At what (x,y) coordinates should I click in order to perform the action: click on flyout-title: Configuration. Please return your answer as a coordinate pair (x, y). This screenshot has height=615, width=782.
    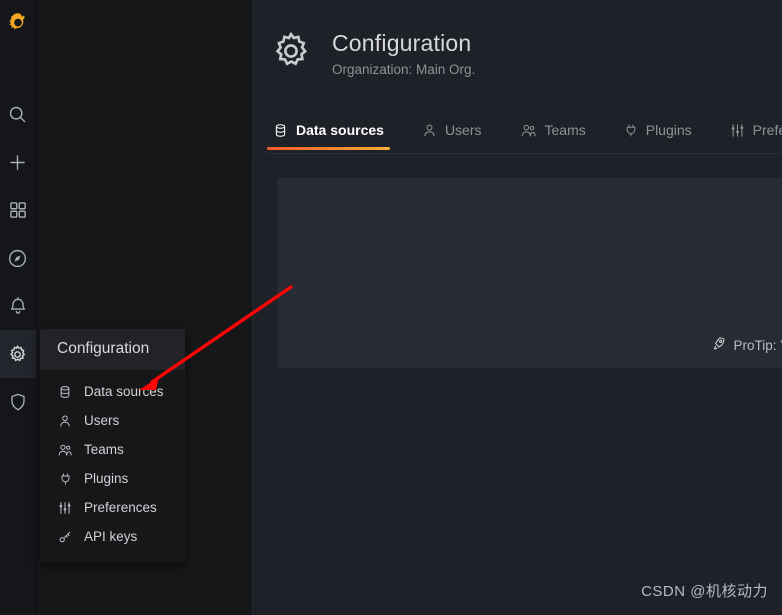
    Looking at the image, I should click on (112, 349).